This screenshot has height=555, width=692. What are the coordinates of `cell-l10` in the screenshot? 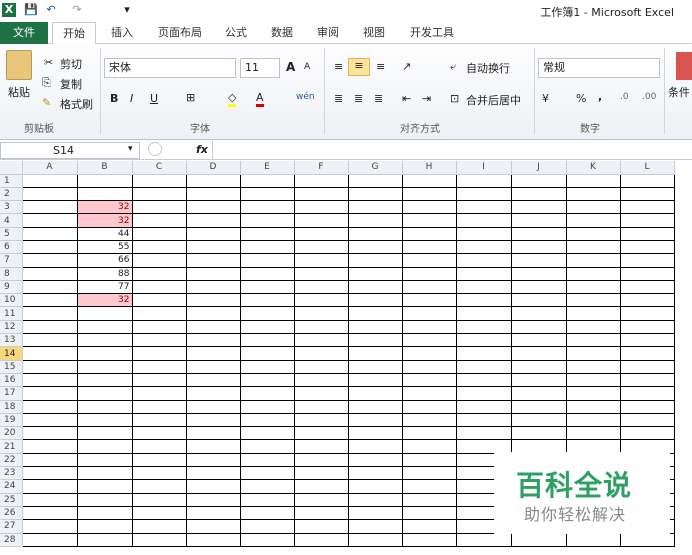 It's located at (647, 300).